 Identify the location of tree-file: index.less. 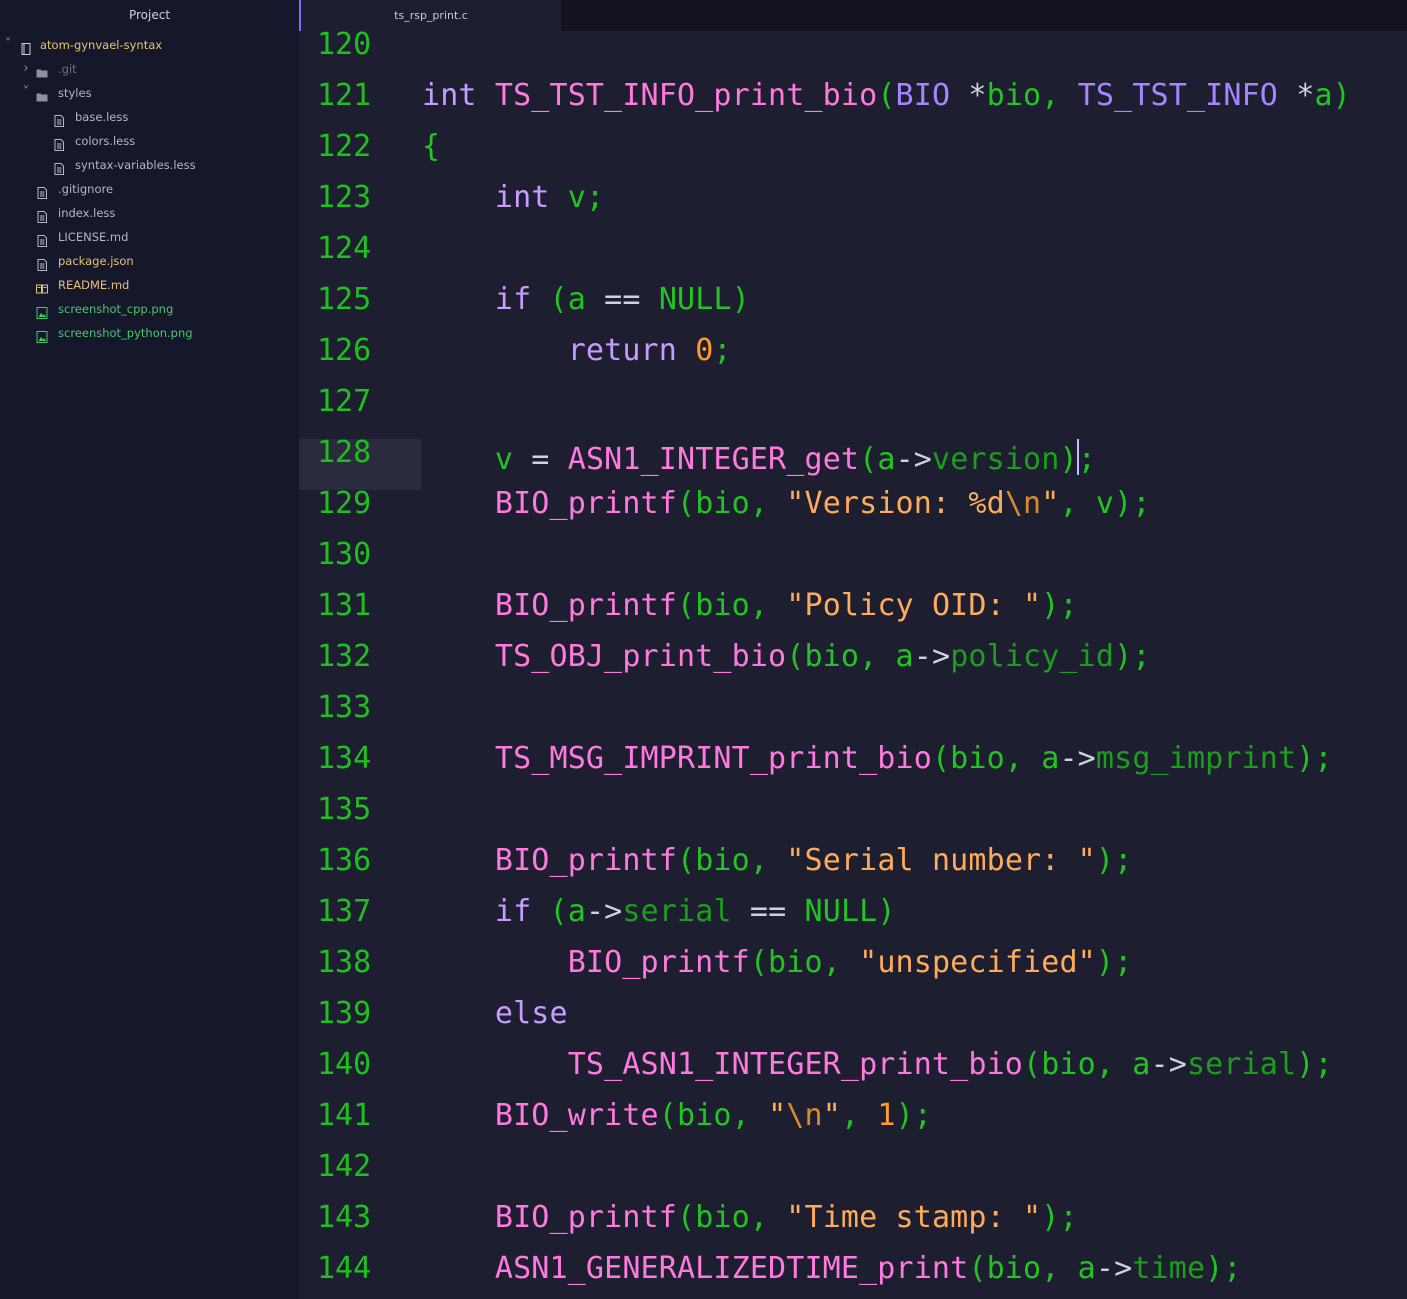
(149, 213).